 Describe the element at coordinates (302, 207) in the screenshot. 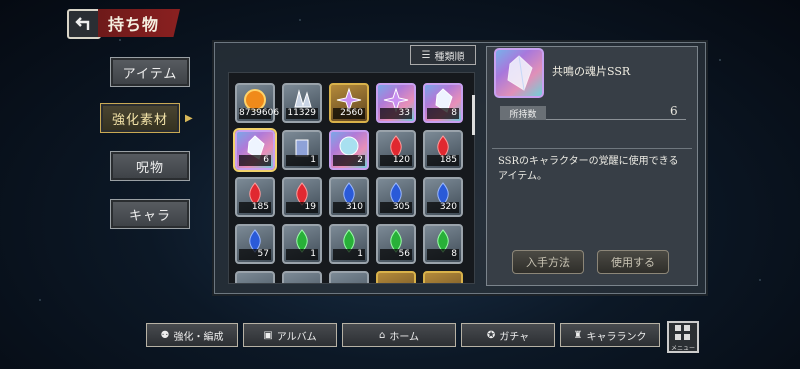

I see `item-quantity: 19` at that location.